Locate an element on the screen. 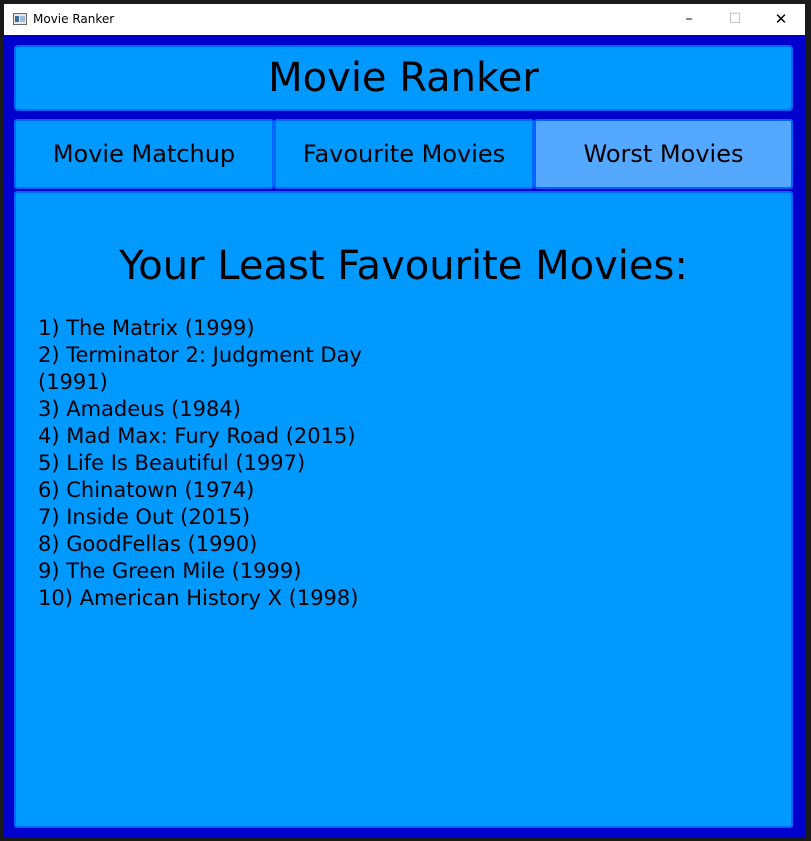 The image size is (811, 841). app-icon is located at coordinates (20, 19).